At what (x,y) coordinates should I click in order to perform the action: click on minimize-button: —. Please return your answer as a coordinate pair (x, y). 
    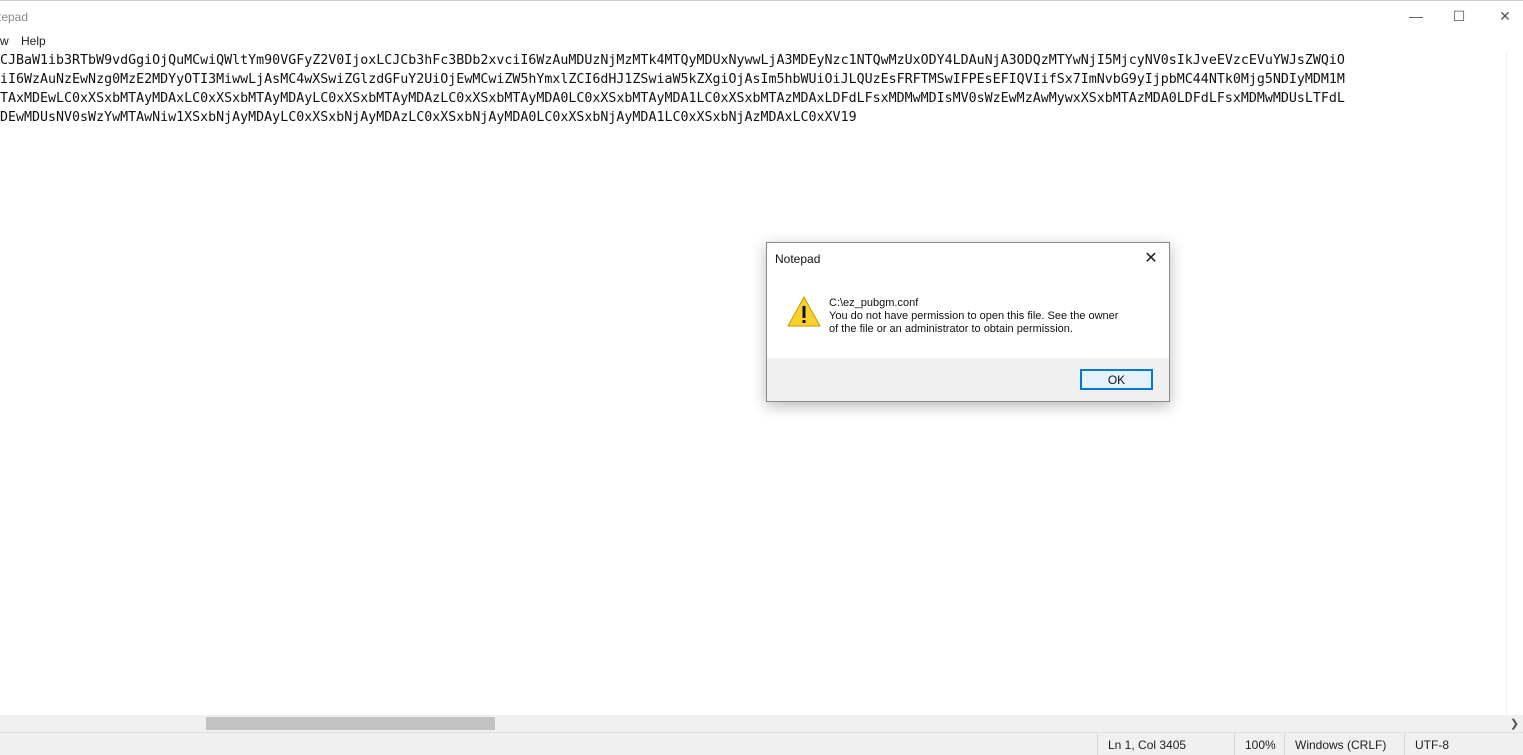
    Looking at the image, I should click on (1416, 16).